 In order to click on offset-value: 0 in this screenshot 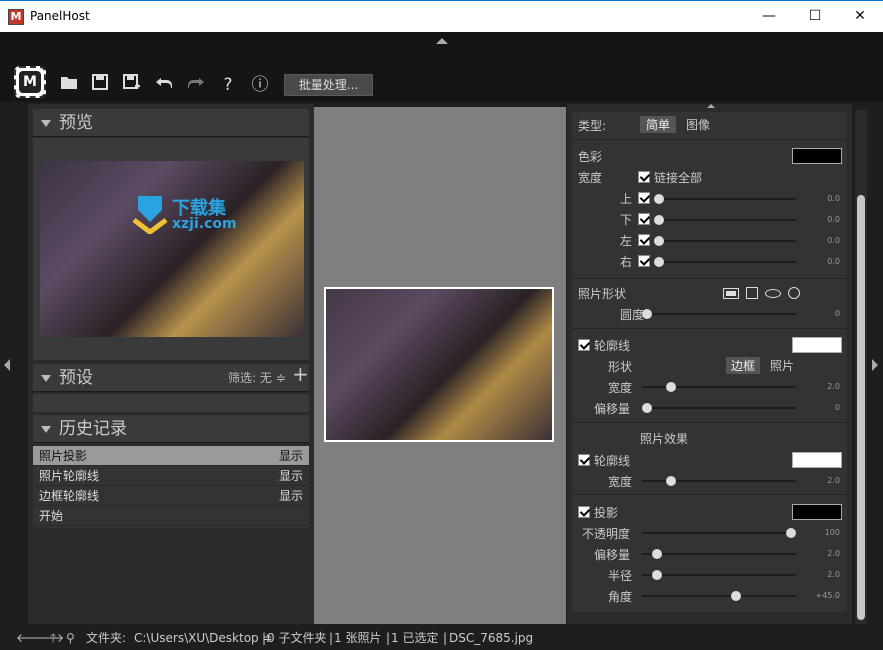, I will do `click(837, 407)`.